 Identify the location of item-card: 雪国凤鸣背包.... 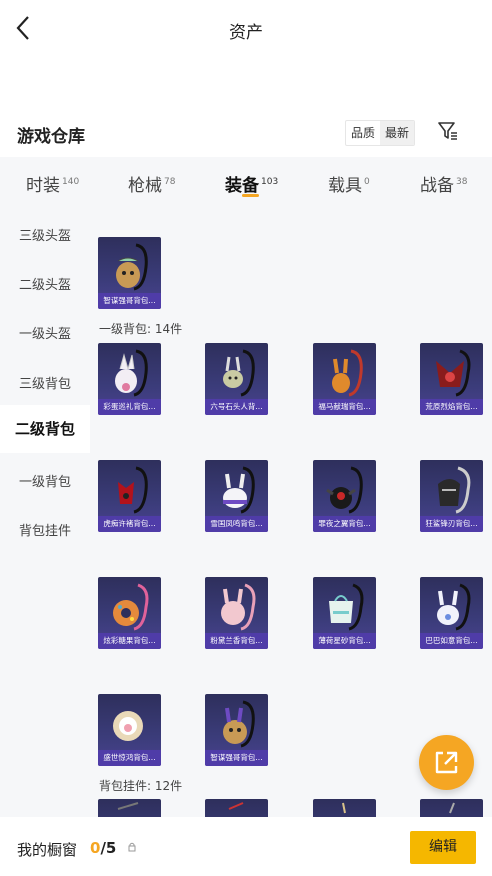
(236, 496).